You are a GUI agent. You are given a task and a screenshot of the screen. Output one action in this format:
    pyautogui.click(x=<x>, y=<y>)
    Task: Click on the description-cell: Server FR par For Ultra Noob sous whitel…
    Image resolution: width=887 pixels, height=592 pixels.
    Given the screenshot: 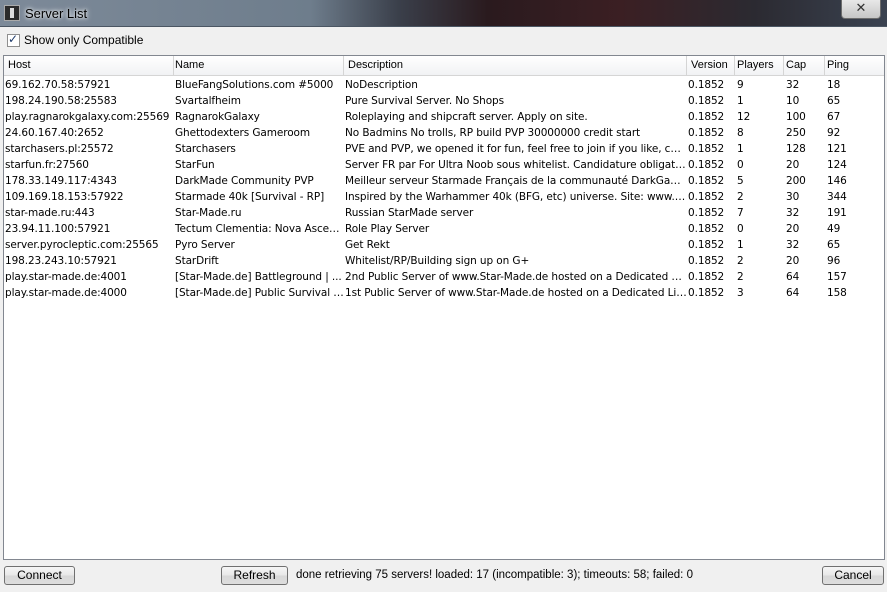 What is the action you would take?
    pyautogui.click(x=516, y=165)
    